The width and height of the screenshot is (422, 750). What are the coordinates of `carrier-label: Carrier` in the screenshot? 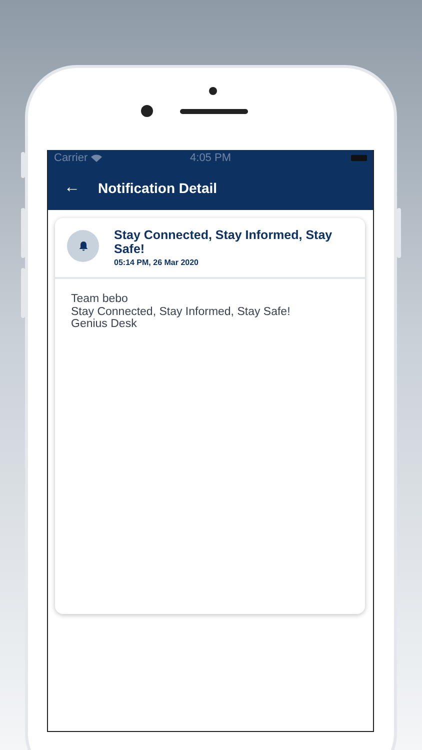 It's located at (71, 158).